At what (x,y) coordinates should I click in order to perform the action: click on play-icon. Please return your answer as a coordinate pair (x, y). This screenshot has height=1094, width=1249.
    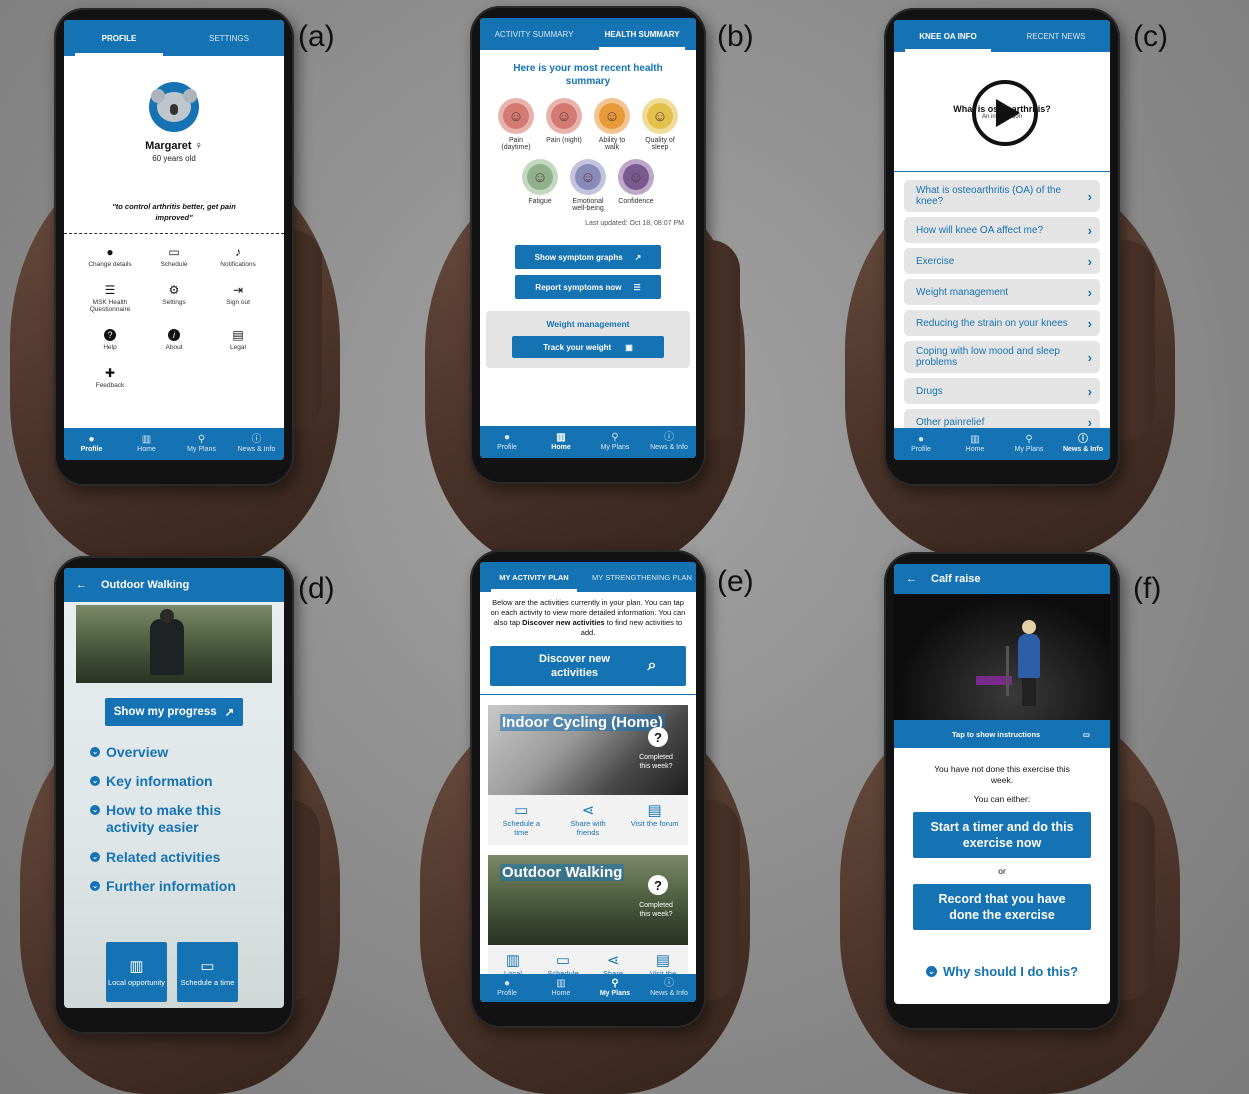
    Looking at the image, I should click on (1005, 113).